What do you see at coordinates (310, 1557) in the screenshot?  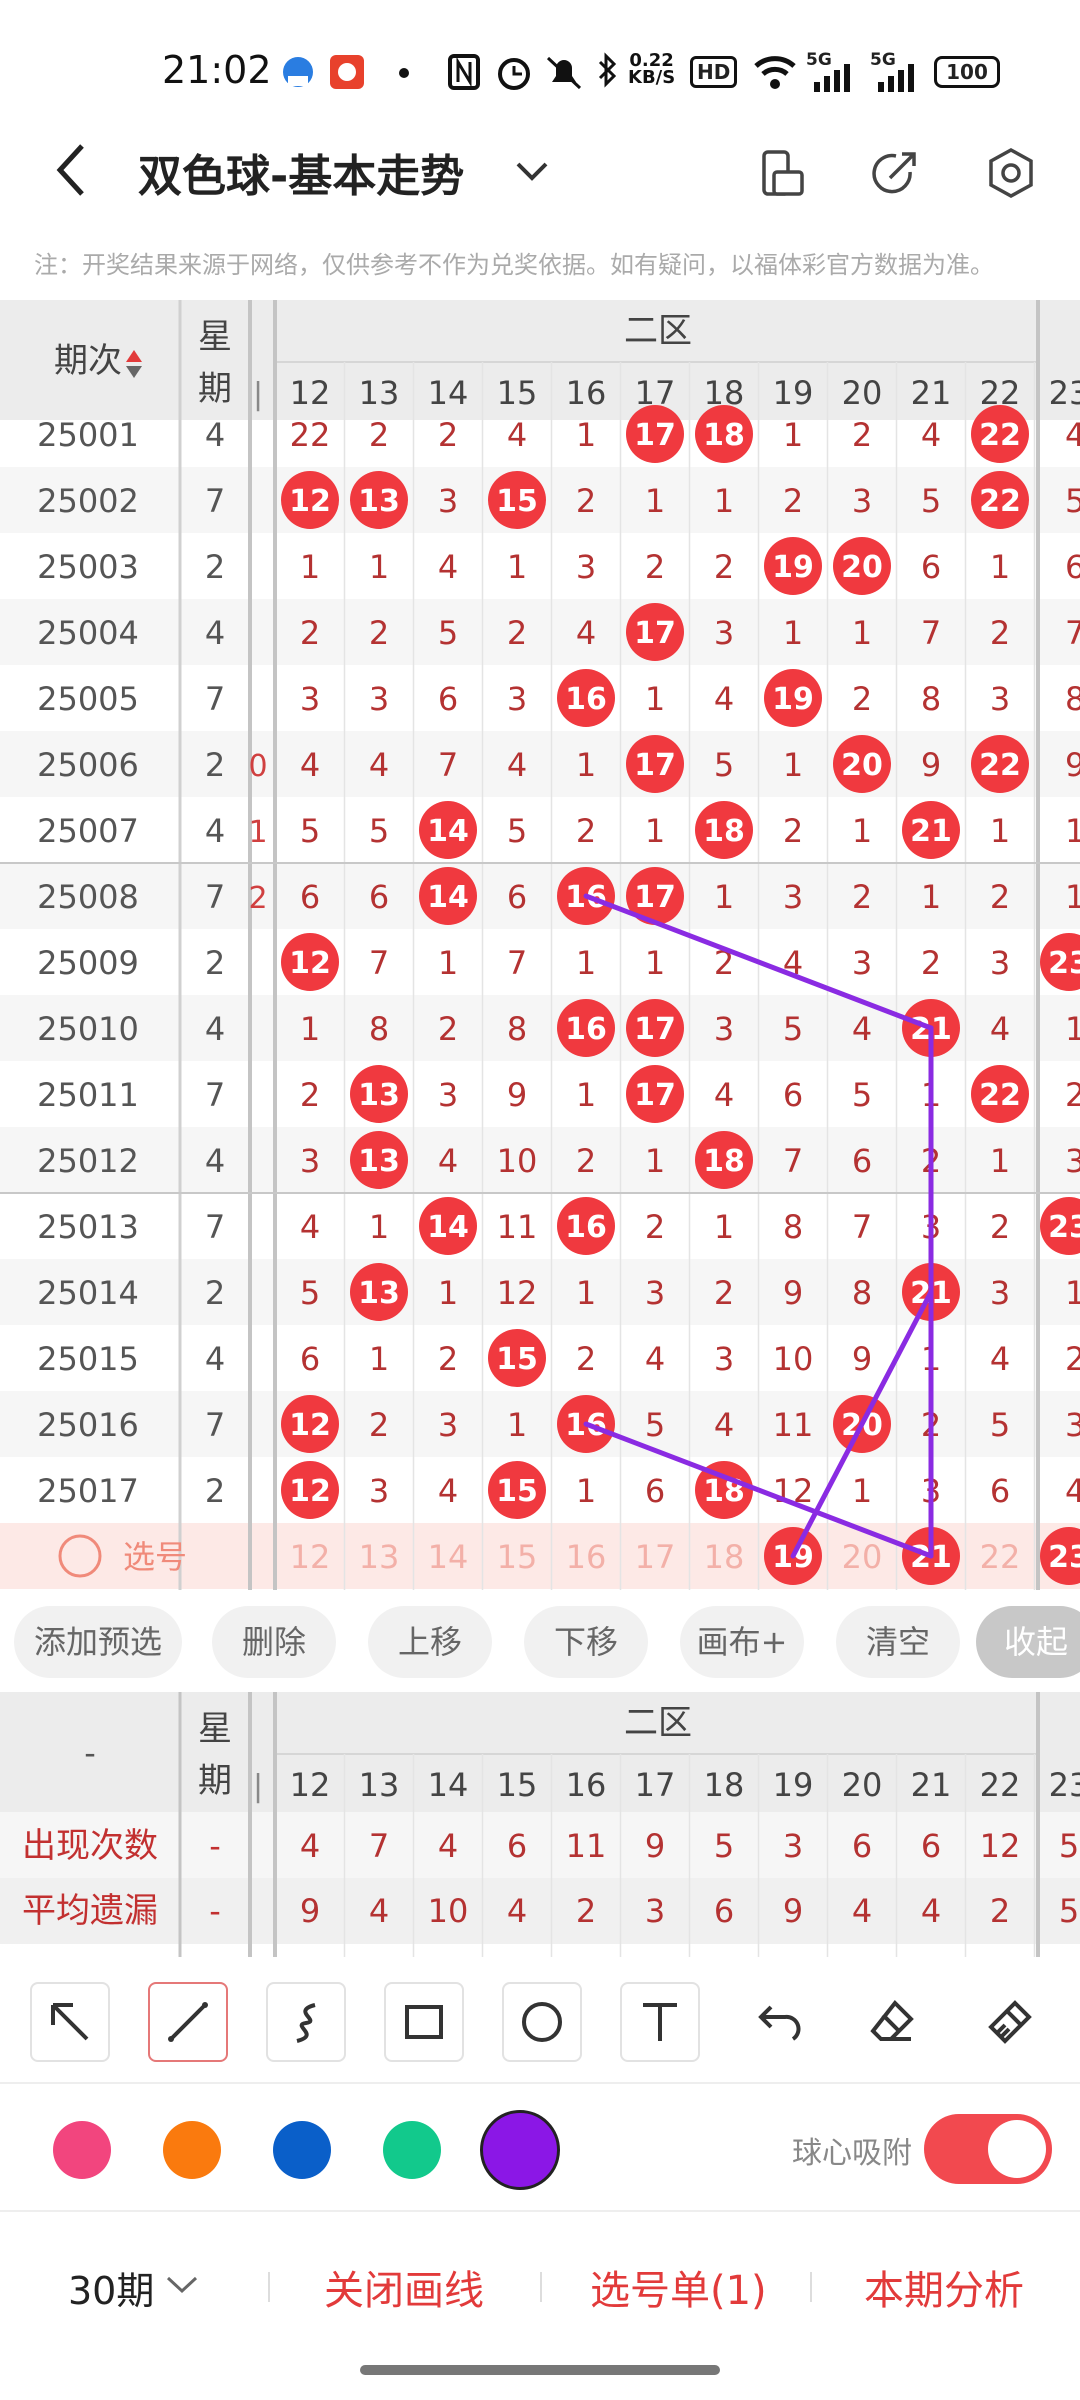 I see `select-number: 12` at bounding box center [310, 1557].